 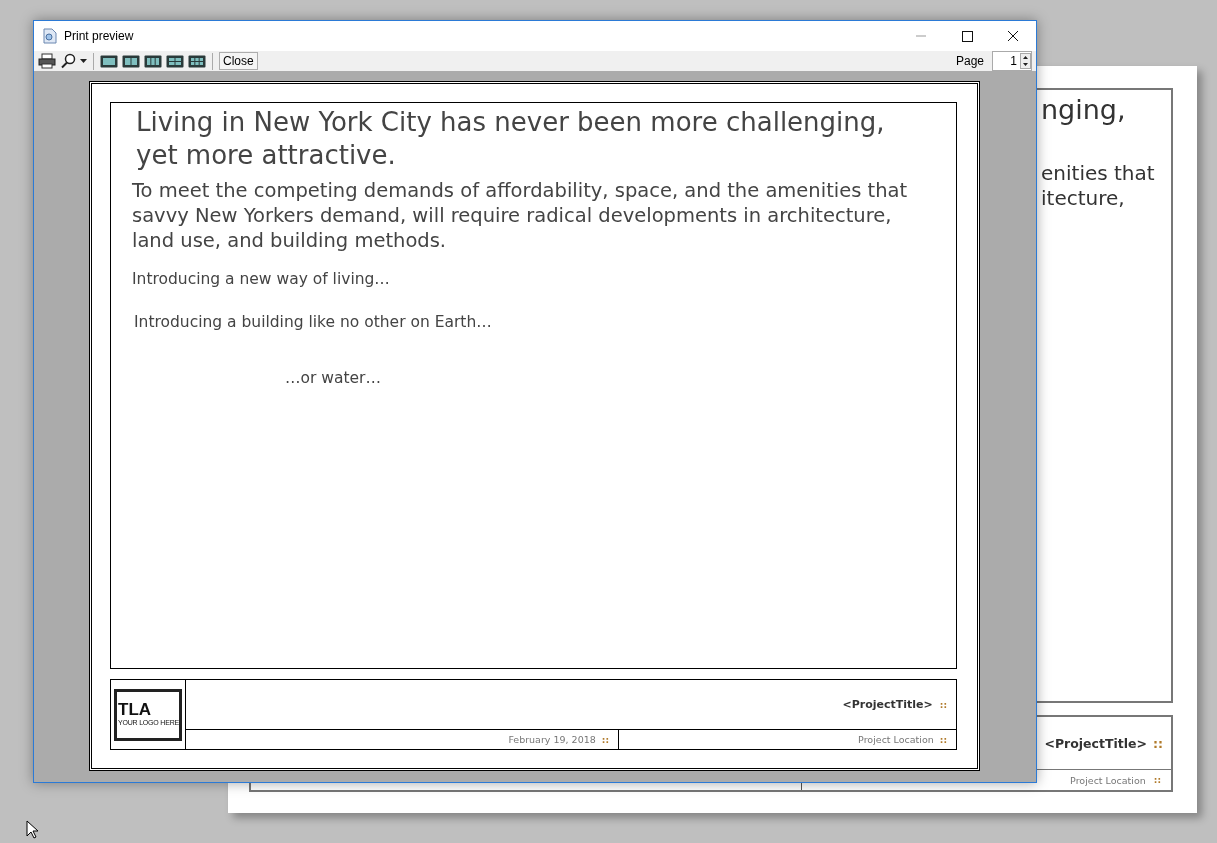 I want to click on caret-icon, so click(x=83, y=61).